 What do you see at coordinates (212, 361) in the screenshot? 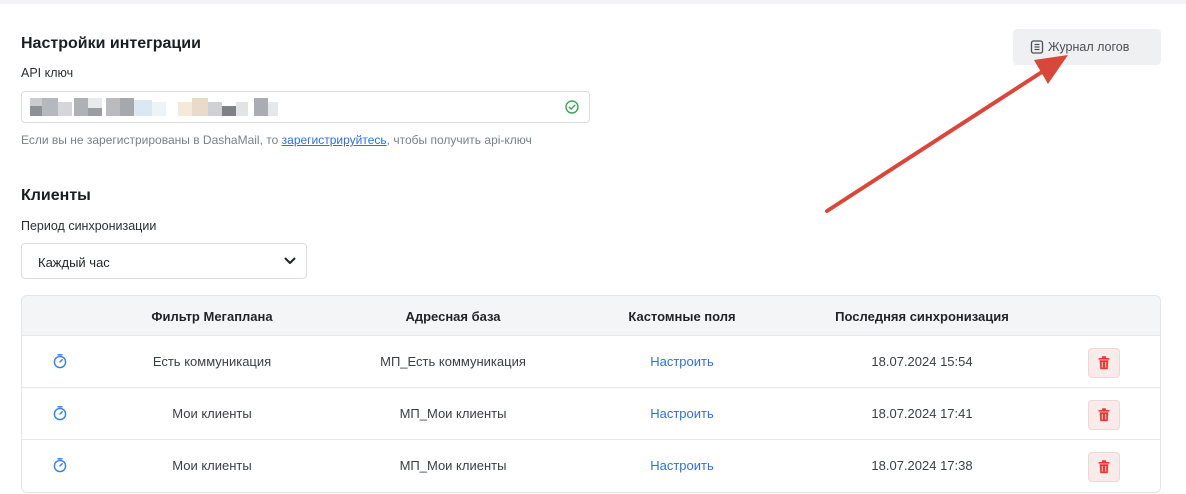
I see `filter-cell: Есть коммуникация` at bounding box center [212, 361].